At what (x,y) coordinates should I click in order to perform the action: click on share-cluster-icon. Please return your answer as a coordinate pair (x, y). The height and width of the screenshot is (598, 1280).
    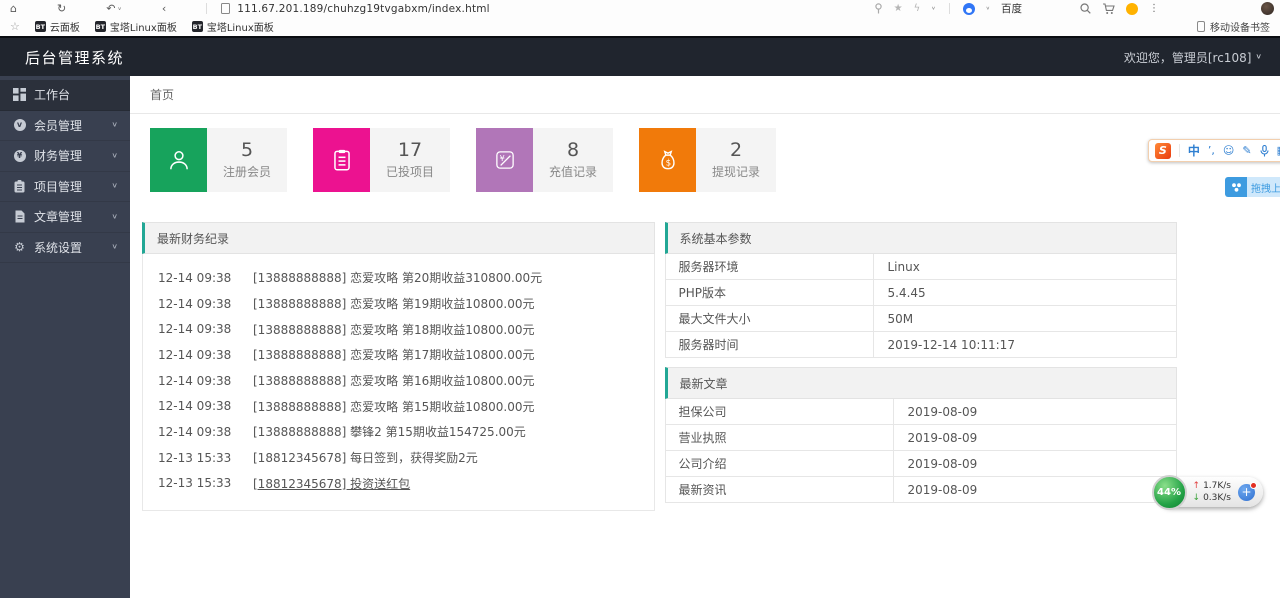
    Looking at the image, I should click on (1236, 187).